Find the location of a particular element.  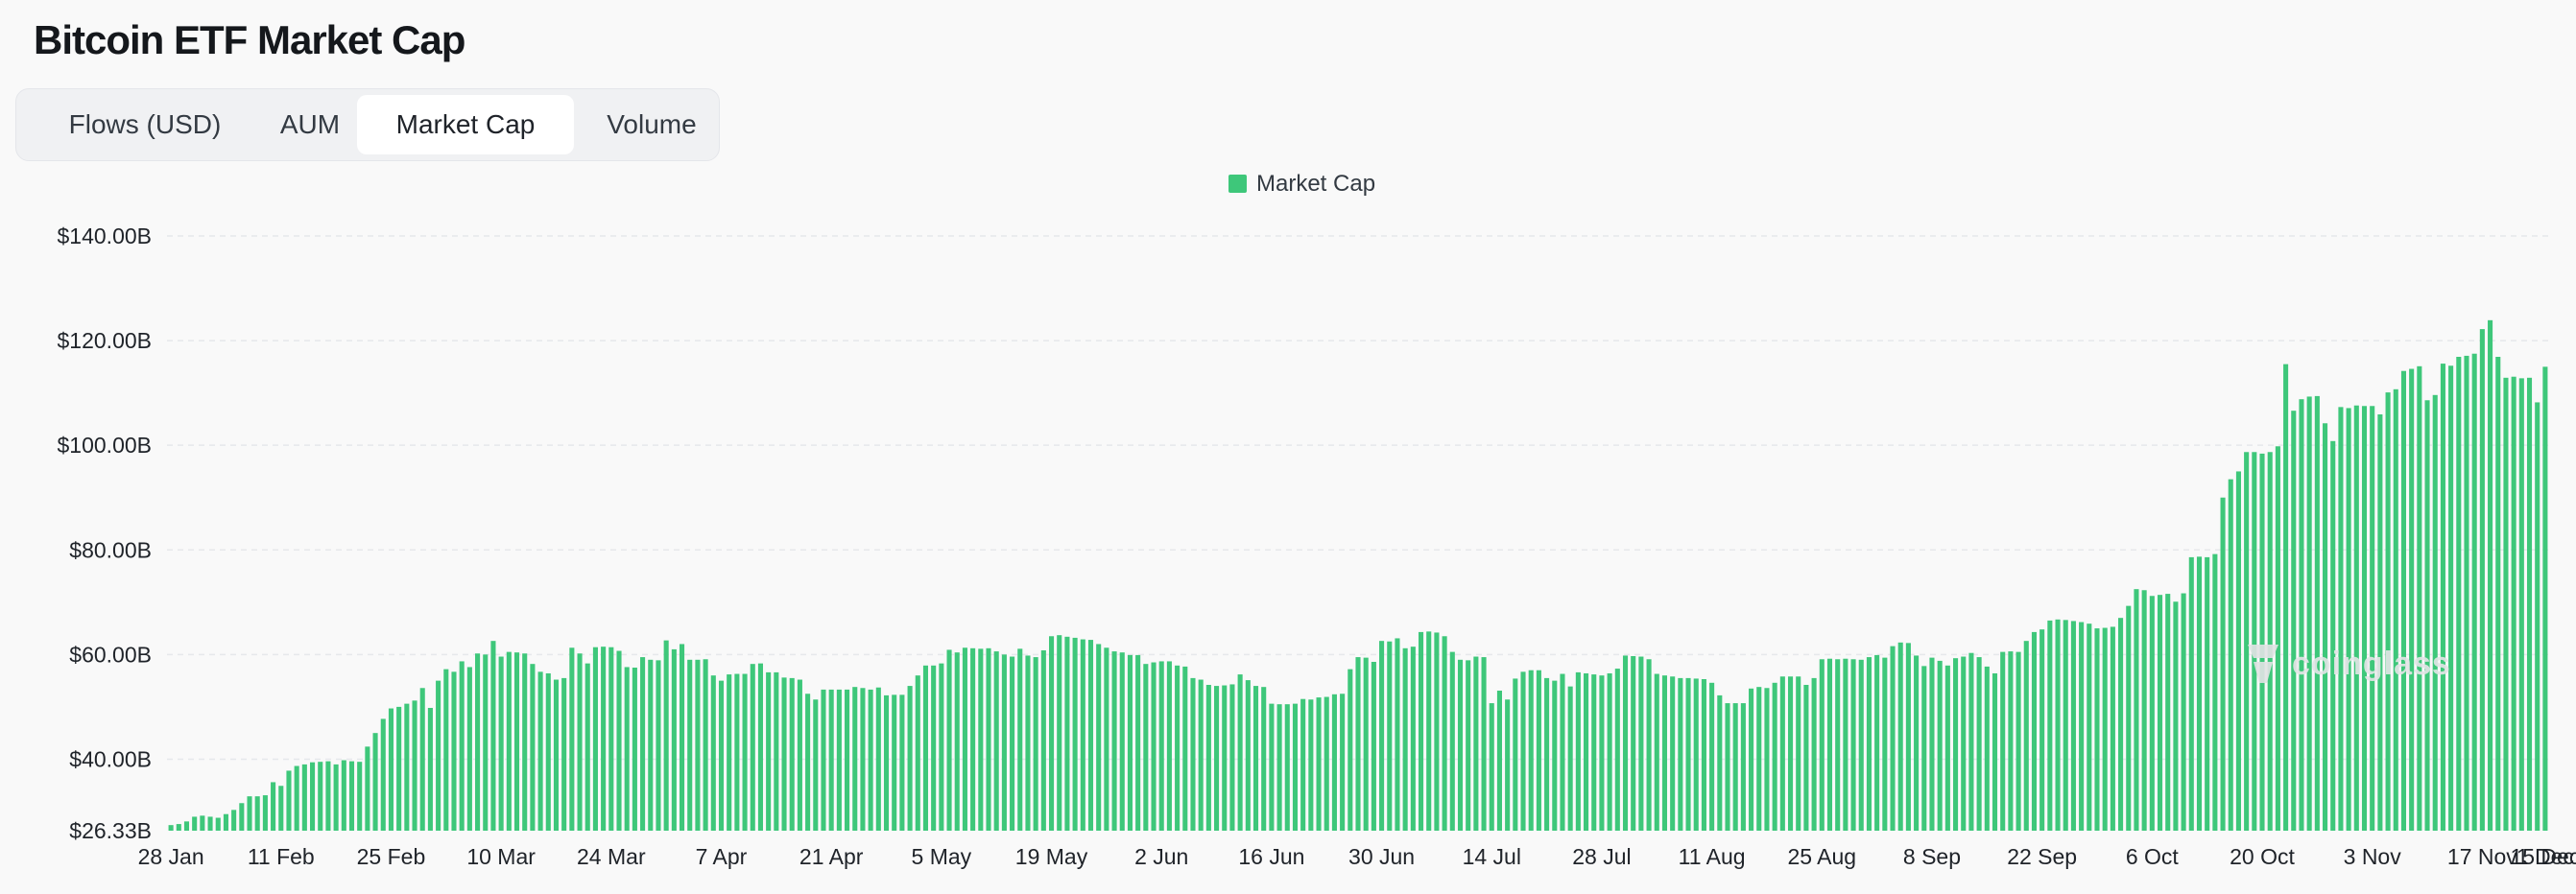

tab-aum: AUM is located at coordinates (310, 124).